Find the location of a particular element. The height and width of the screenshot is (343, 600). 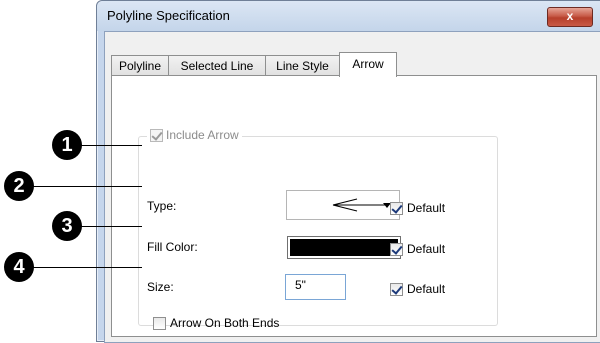

close-button: x is located at coordinates (570, 17).